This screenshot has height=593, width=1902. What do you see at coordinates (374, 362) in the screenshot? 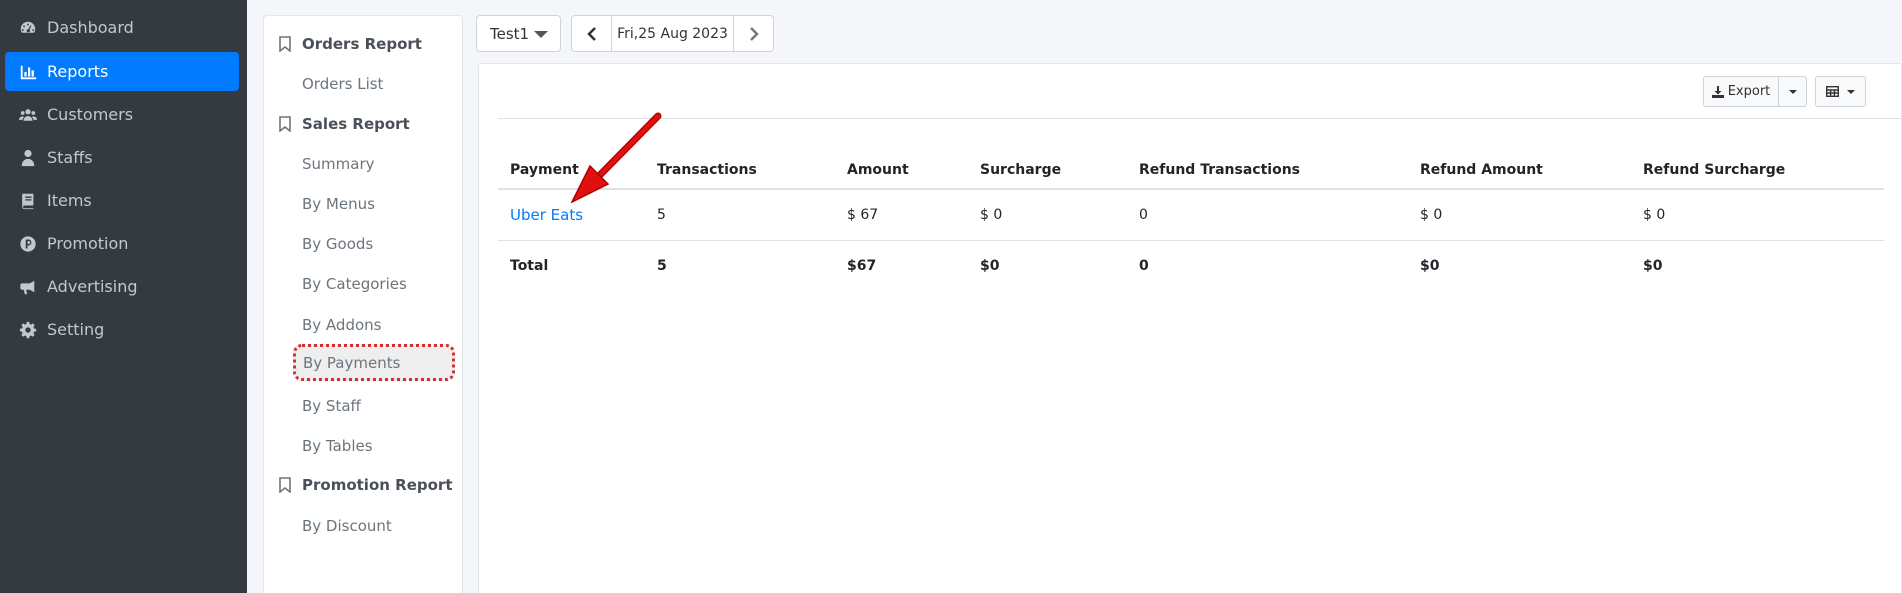
I see `menu-by-payments: By Payments` at bounding box center [374, 362].